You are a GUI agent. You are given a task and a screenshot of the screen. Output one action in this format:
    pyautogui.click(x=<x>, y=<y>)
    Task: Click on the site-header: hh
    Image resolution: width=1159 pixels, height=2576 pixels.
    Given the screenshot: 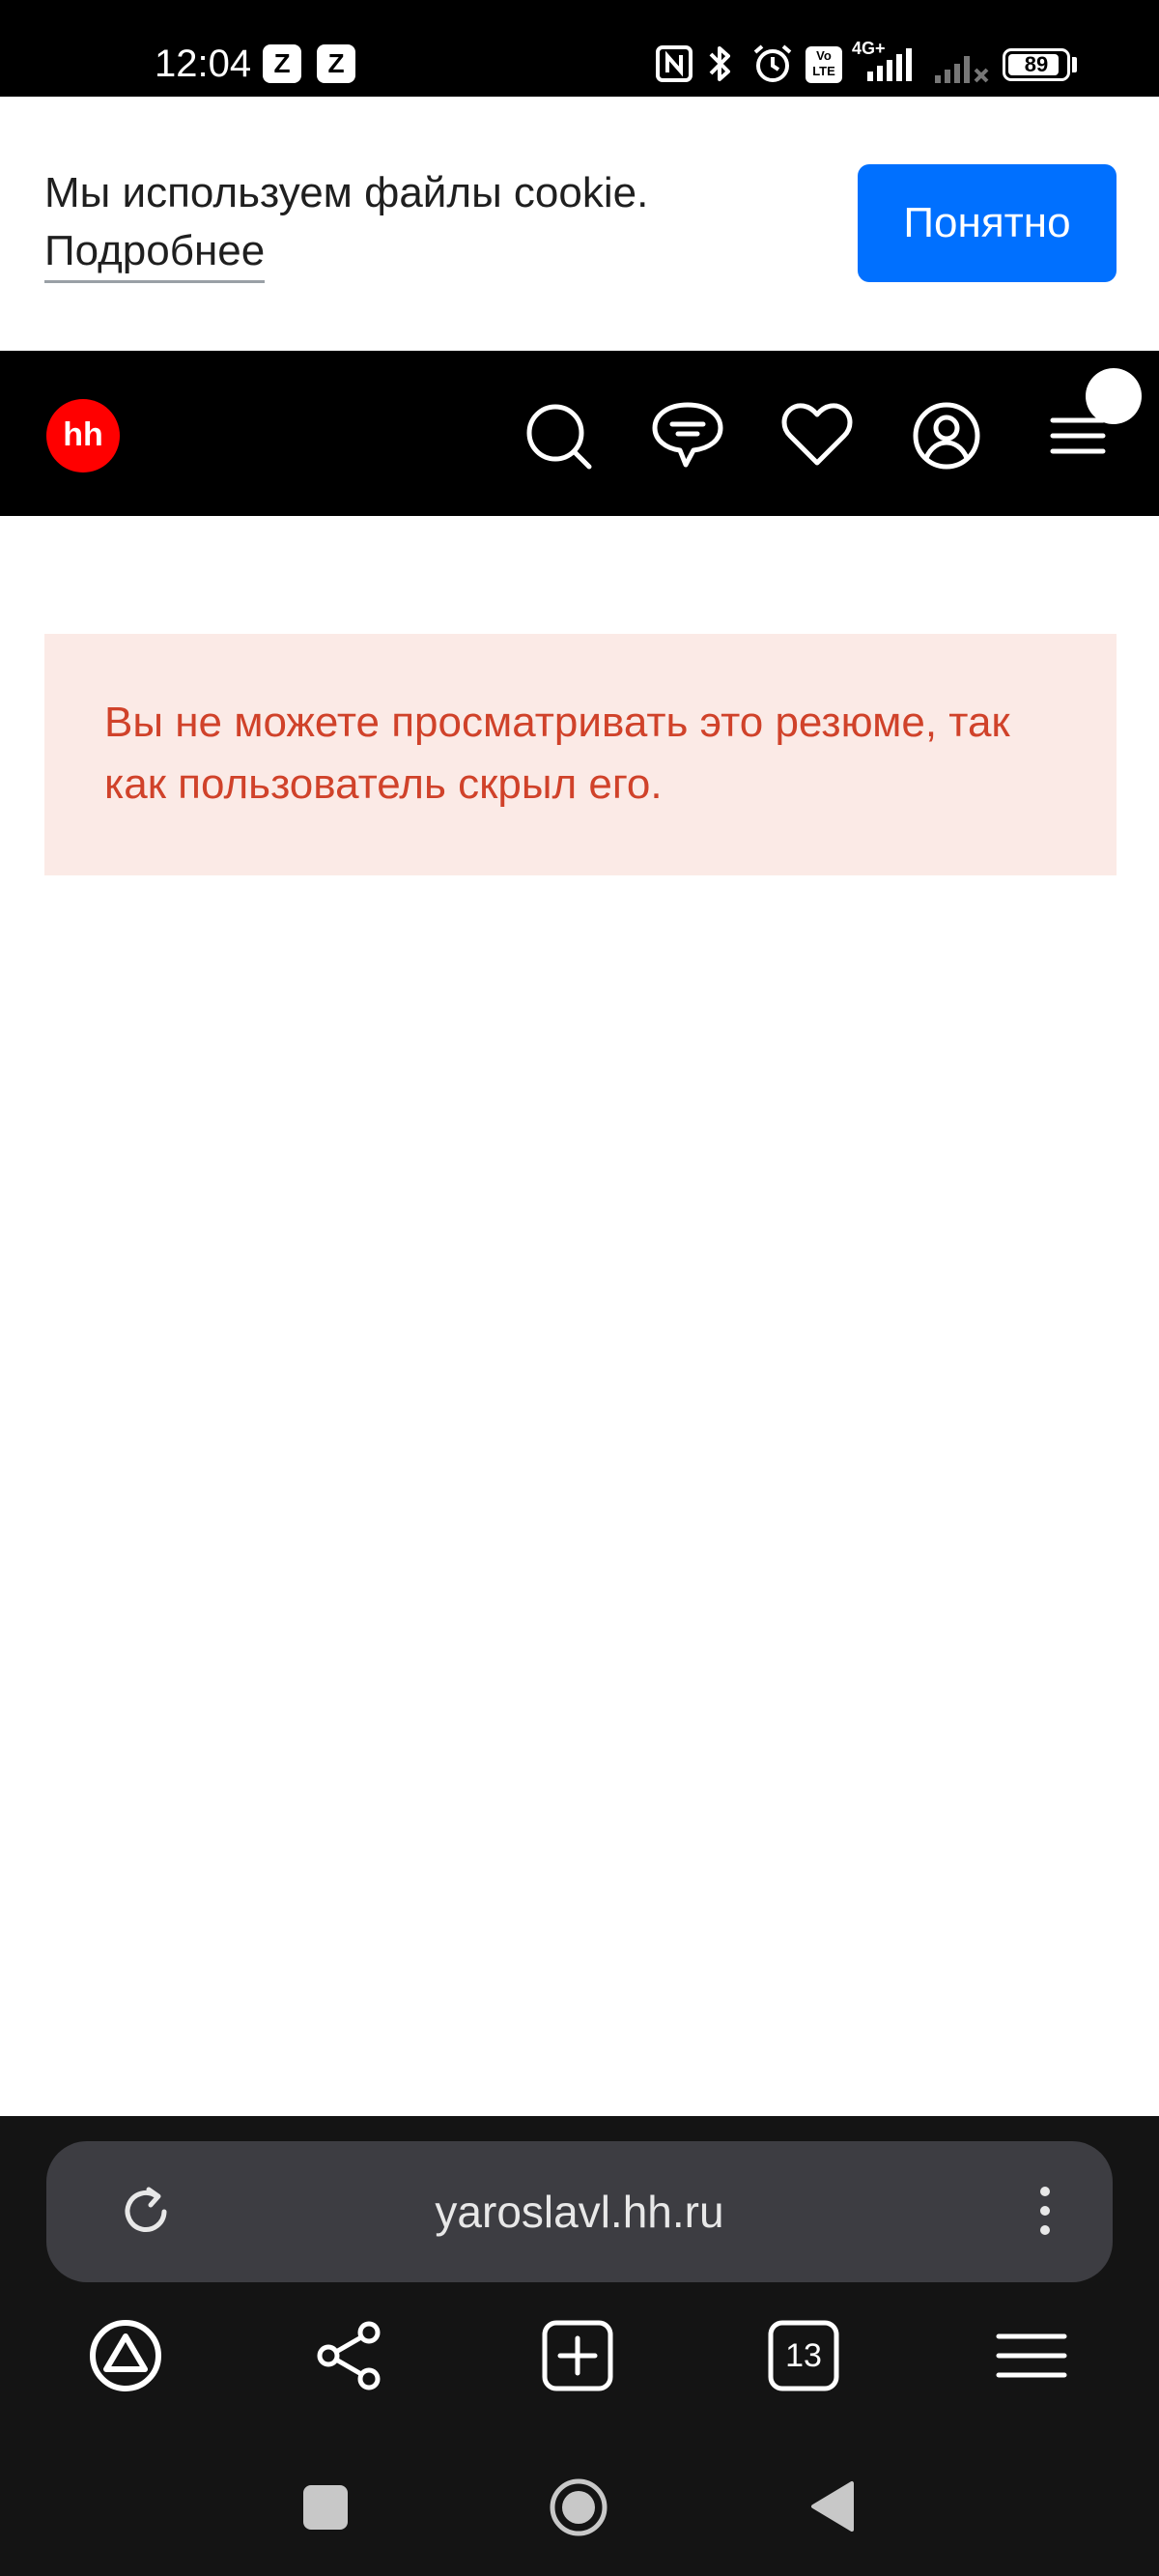 What is the action you would take?
    pyautogui.click(x=579, y=434)
    